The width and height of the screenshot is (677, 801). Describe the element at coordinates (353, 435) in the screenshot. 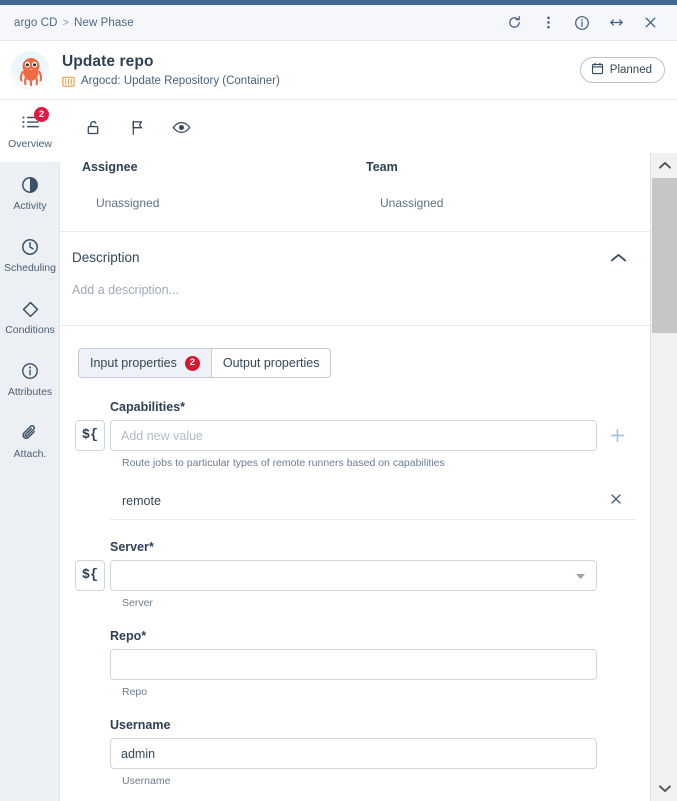

I see `capabilities-input` at that location.